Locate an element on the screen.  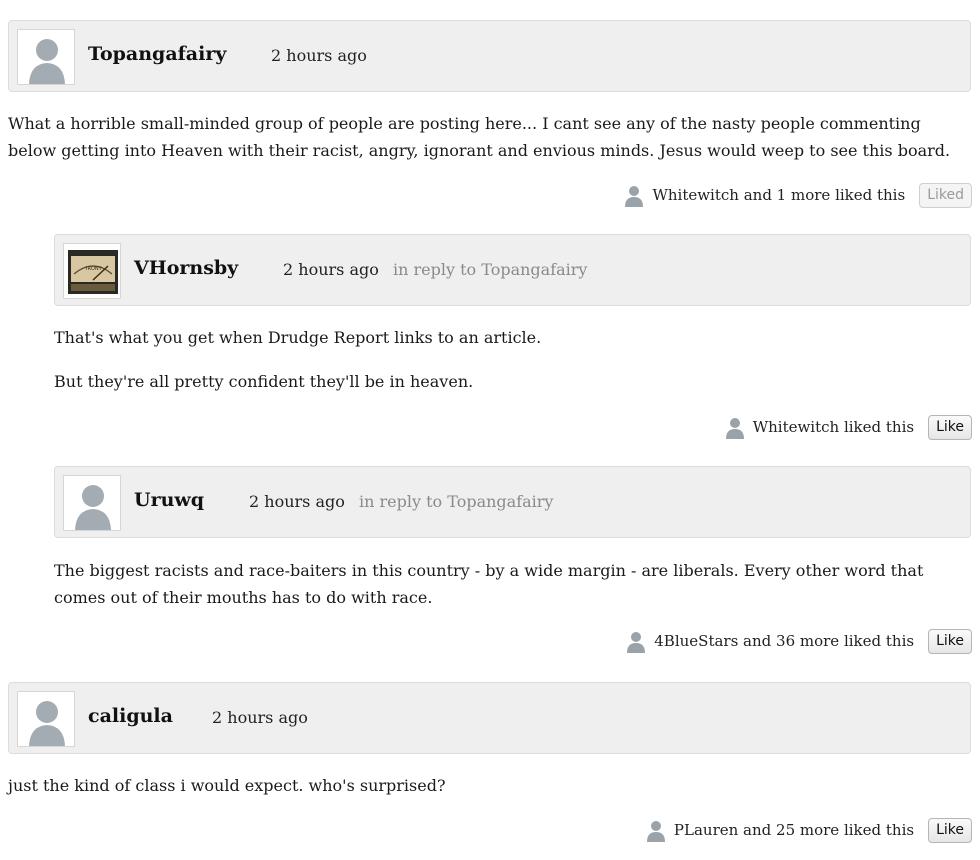
comment-header: Topangafairy 2 hours ago is located at coordinates (489, 56).